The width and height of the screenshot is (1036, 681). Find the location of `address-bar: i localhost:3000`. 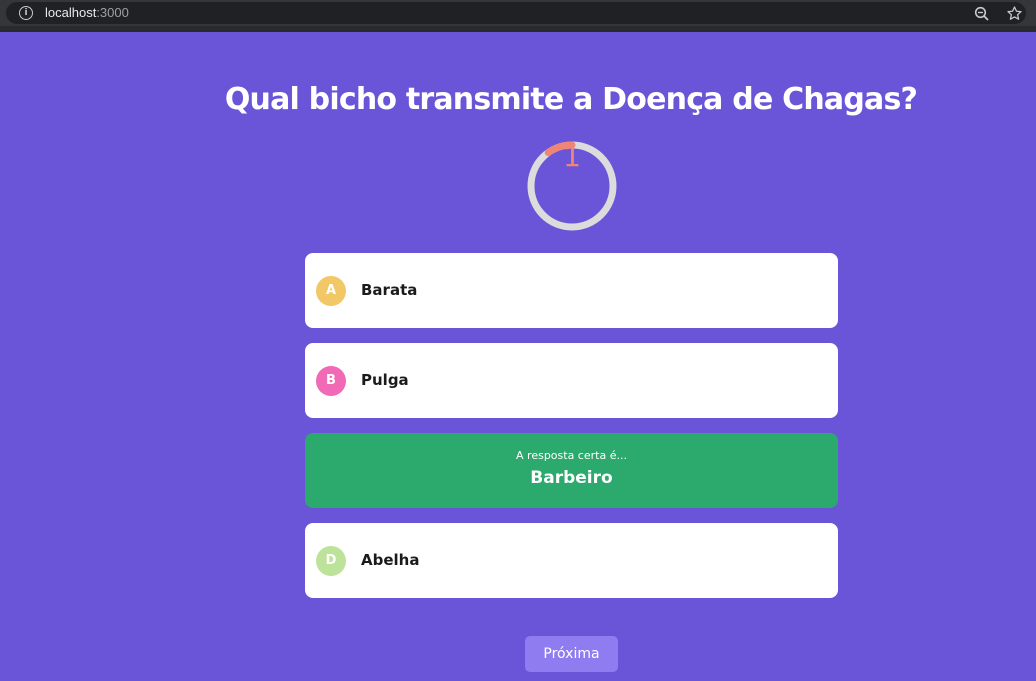

address-bar: i localhost:3000 is located at coordinates (516, 13).